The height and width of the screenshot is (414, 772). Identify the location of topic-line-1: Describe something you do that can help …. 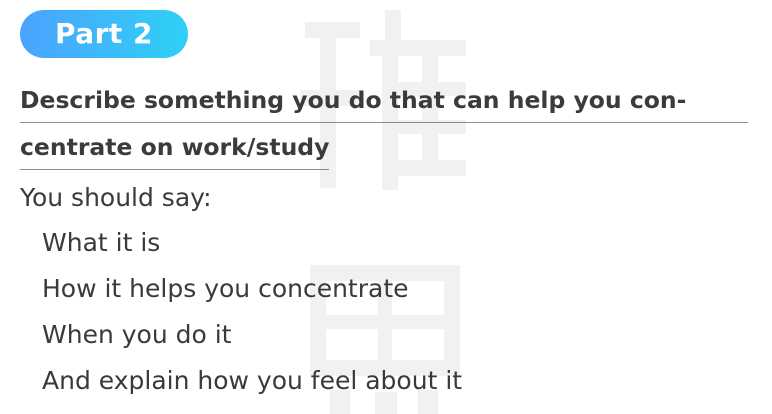
(384, 100).